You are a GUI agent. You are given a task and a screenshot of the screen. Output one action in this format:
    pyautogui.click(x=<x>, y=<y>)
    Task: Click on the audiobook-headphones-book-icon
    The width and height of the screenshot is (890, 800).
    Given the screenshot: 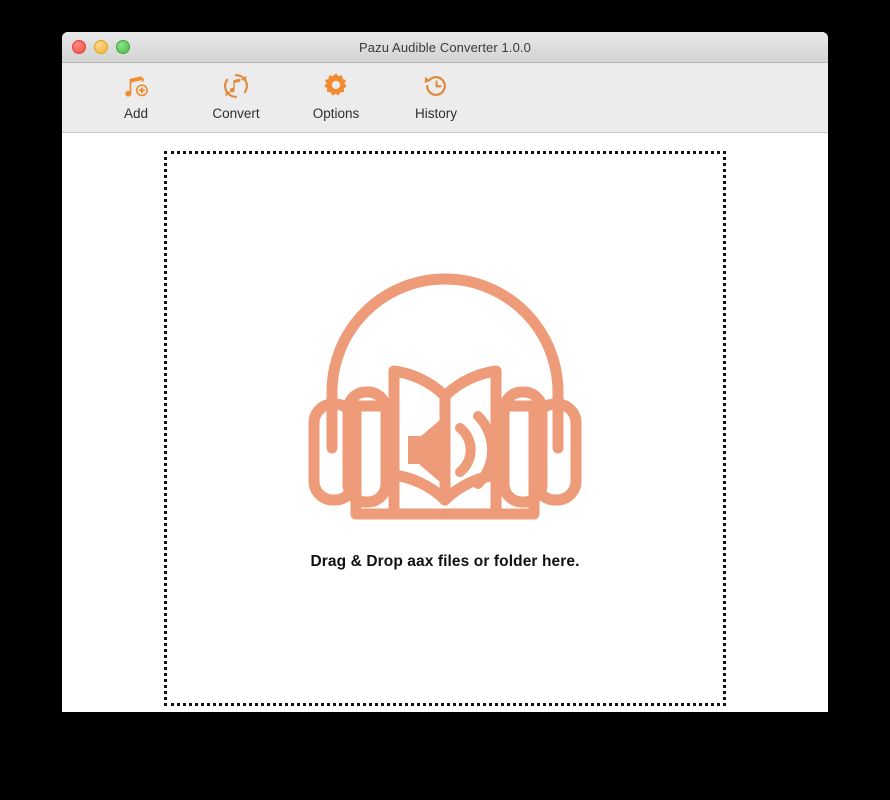 What is the action you would take?
    pyautogui.click(x=445, y=389)
    